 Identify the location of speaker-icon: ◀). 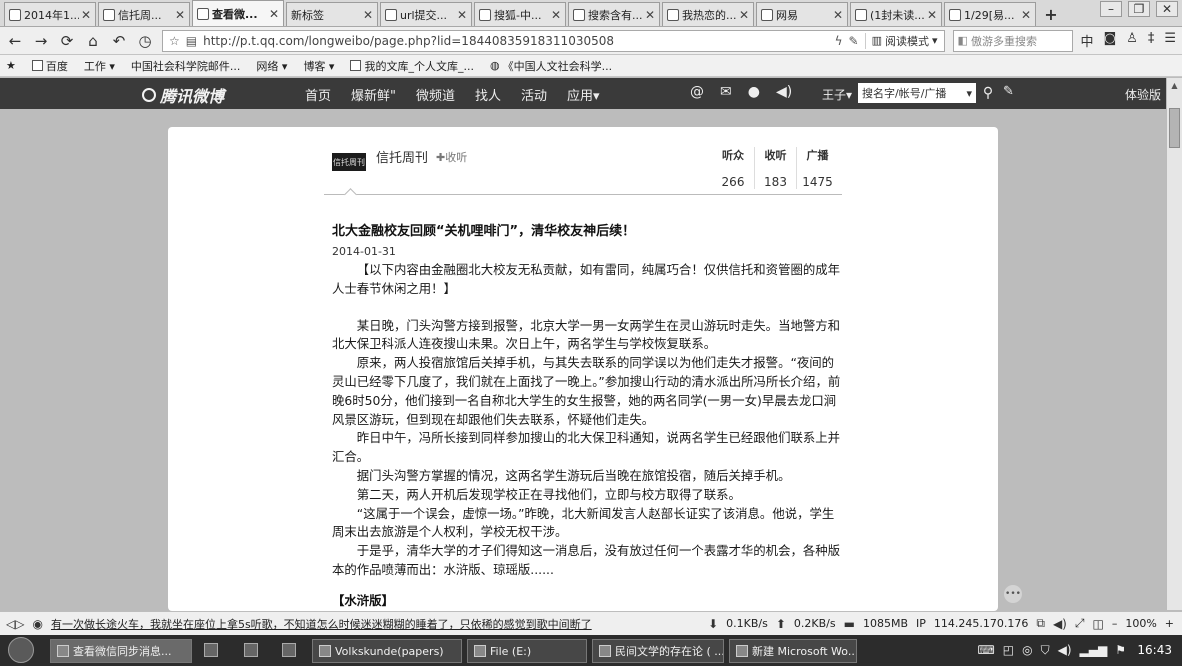
(784, 92).